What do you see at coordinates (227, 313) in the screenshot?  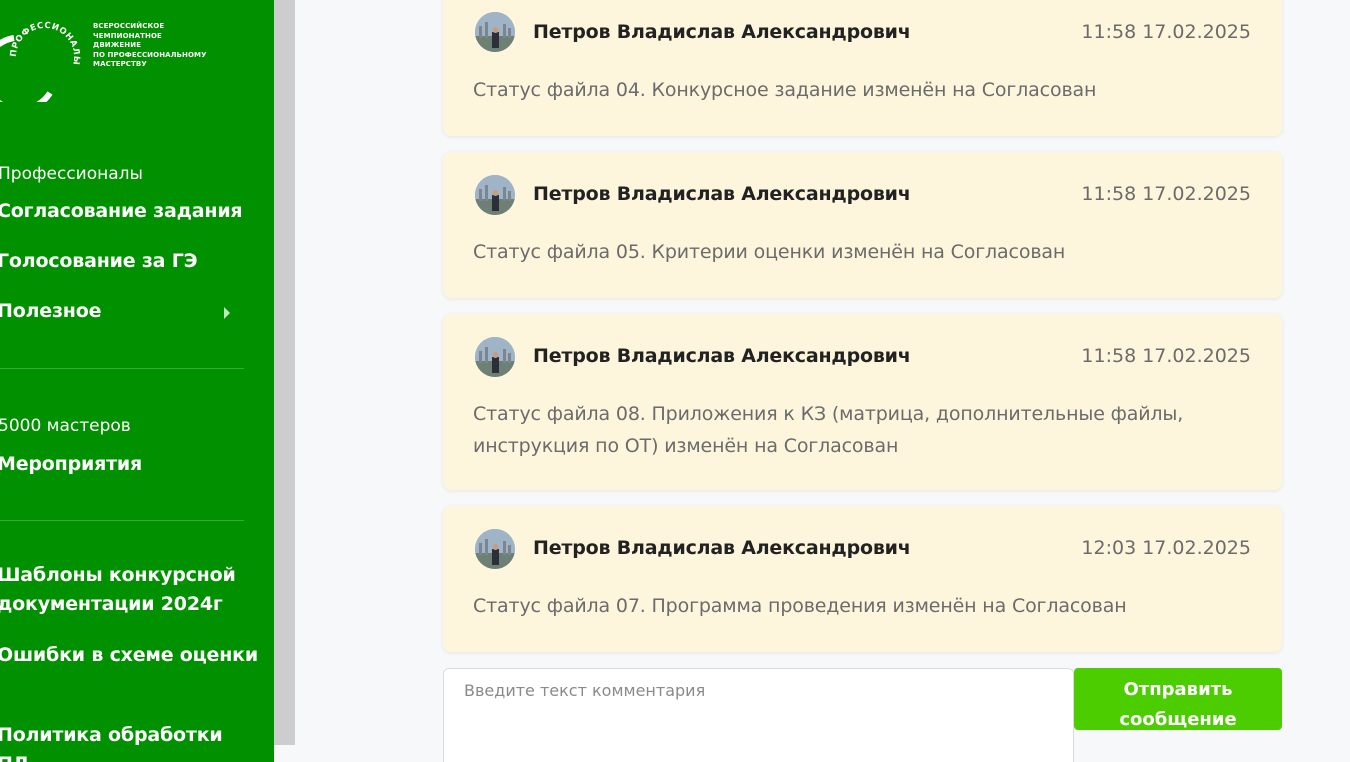 I see `chevron-right-icon` at bounding box center [227, 313].